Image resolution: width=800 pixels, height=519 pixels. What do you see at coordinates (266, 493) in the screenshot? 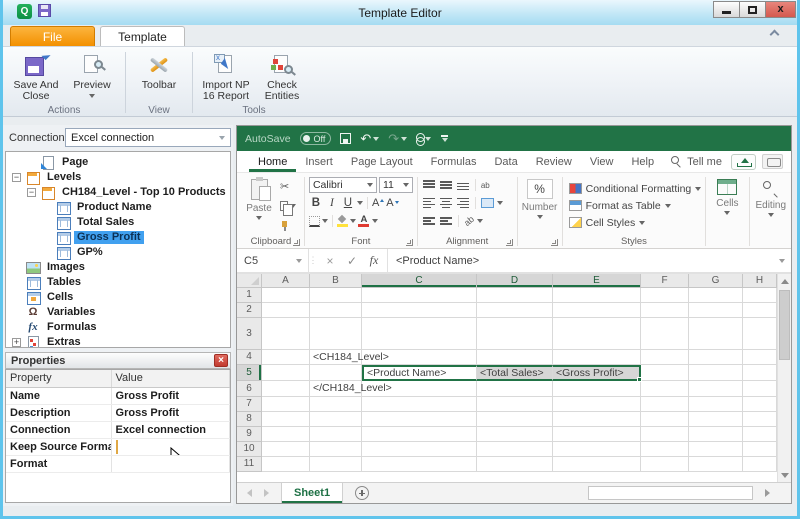
I see `next-sheet-button` at bounding box center [266, 493].